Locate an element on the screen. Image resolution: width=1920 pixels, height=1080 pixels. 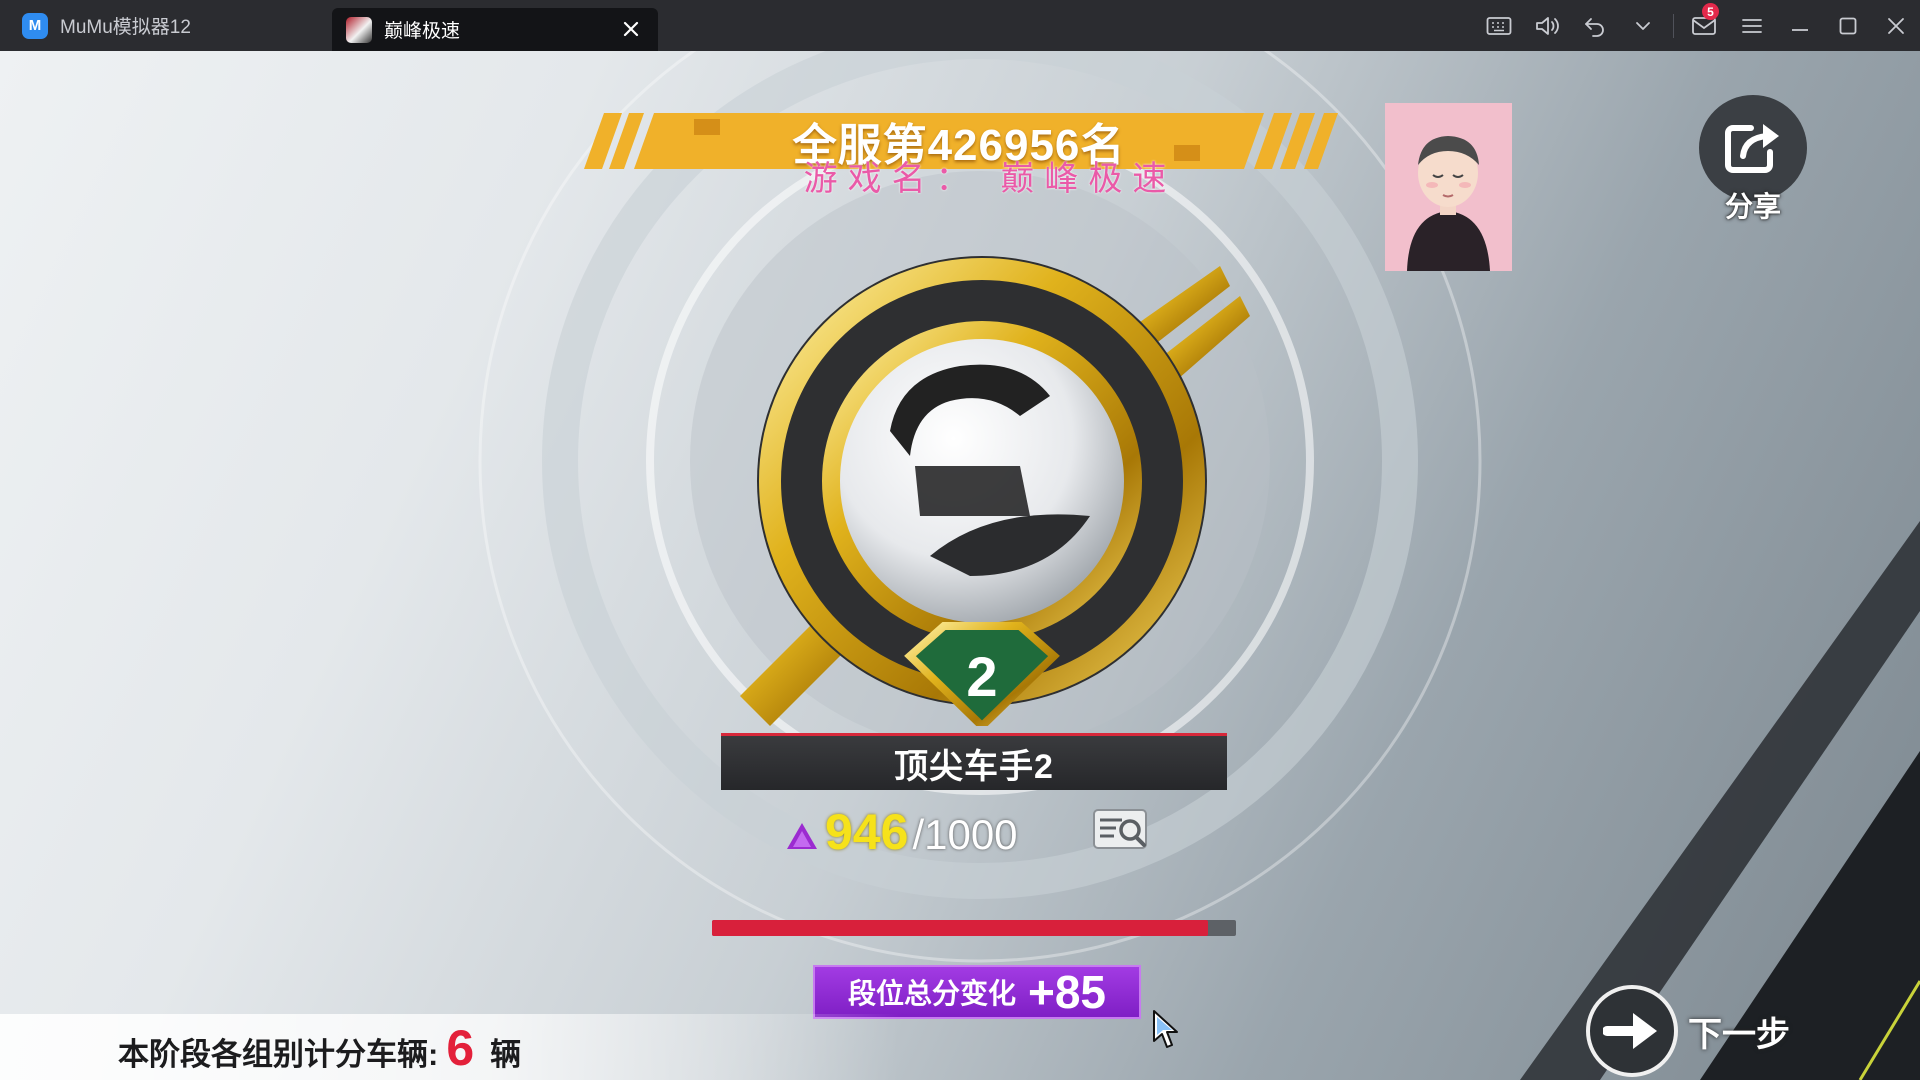
minimize-icon is located at coordinates (1800, 25).